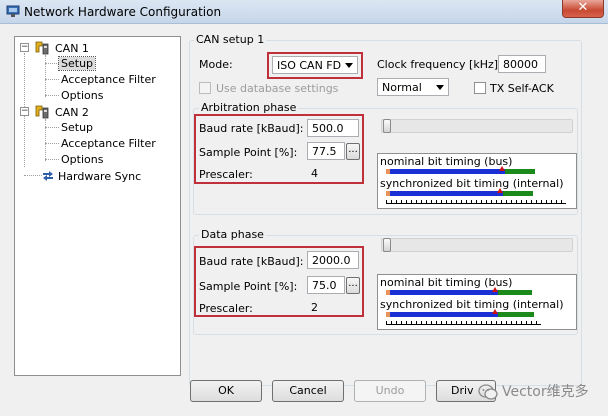 This screenshot has height=416, width=608. Describe the element at coordinates (216, 64) in the screenshot. I see `mode-label: Mode:` at that location.